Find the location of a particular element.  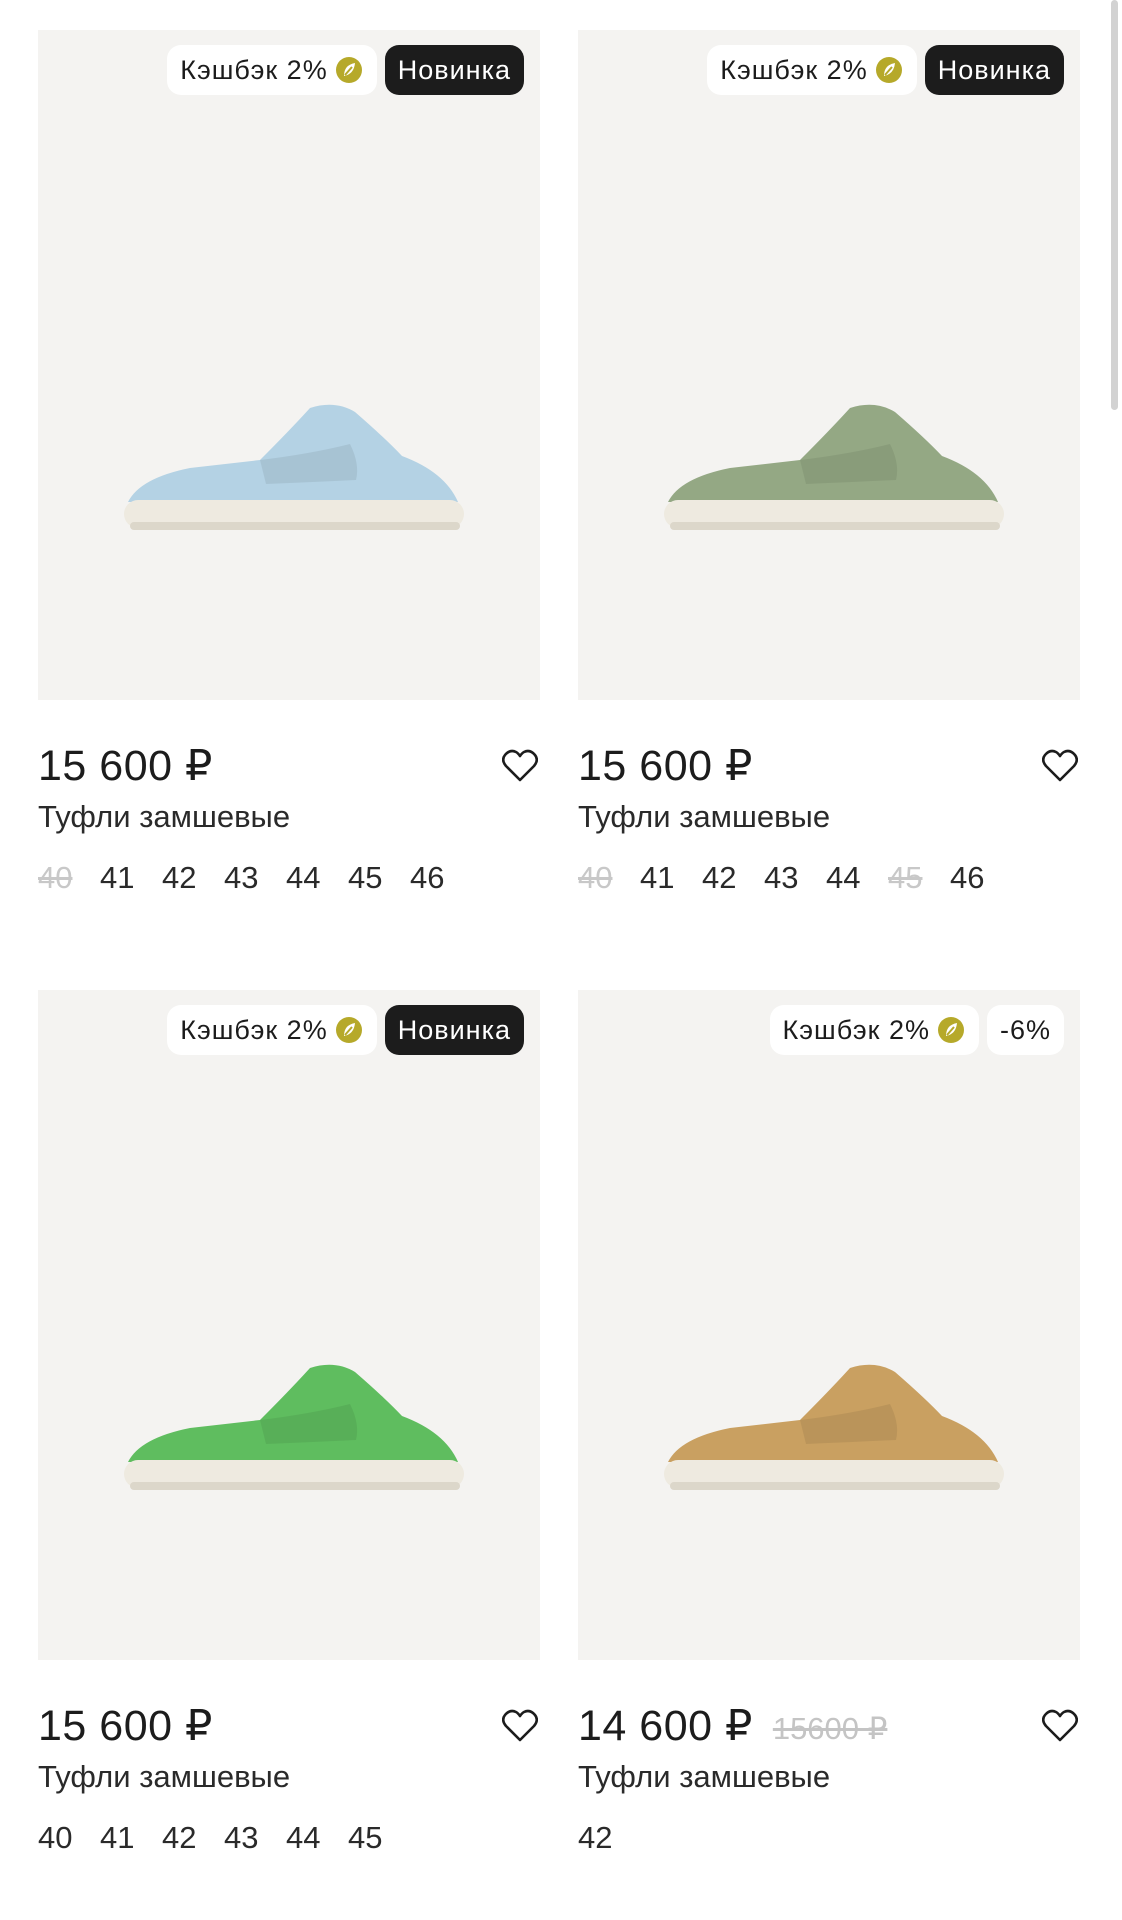

badge-group: Кэшбэк 2% -6% is located at coordinates (916, 1030).